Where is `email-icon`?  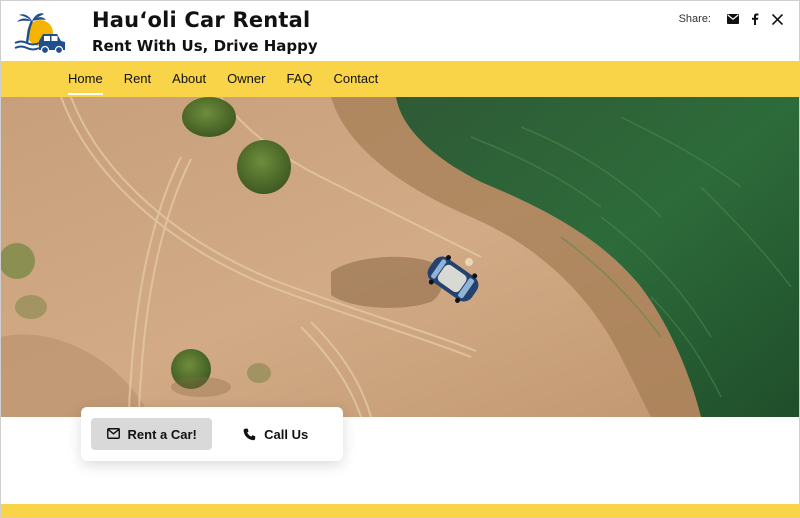
email-icon is located at coordinates (733, 19).